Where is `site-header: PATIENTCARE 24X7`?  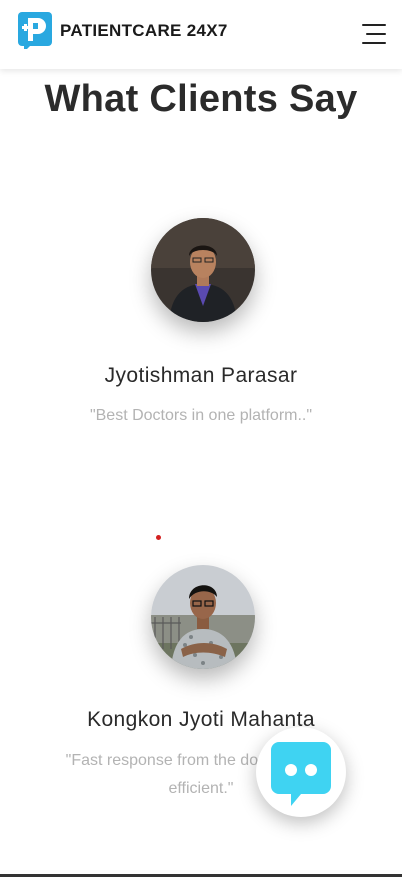 site-header: PATIENTCARE 24X7 is located at coordinates (201, 34).